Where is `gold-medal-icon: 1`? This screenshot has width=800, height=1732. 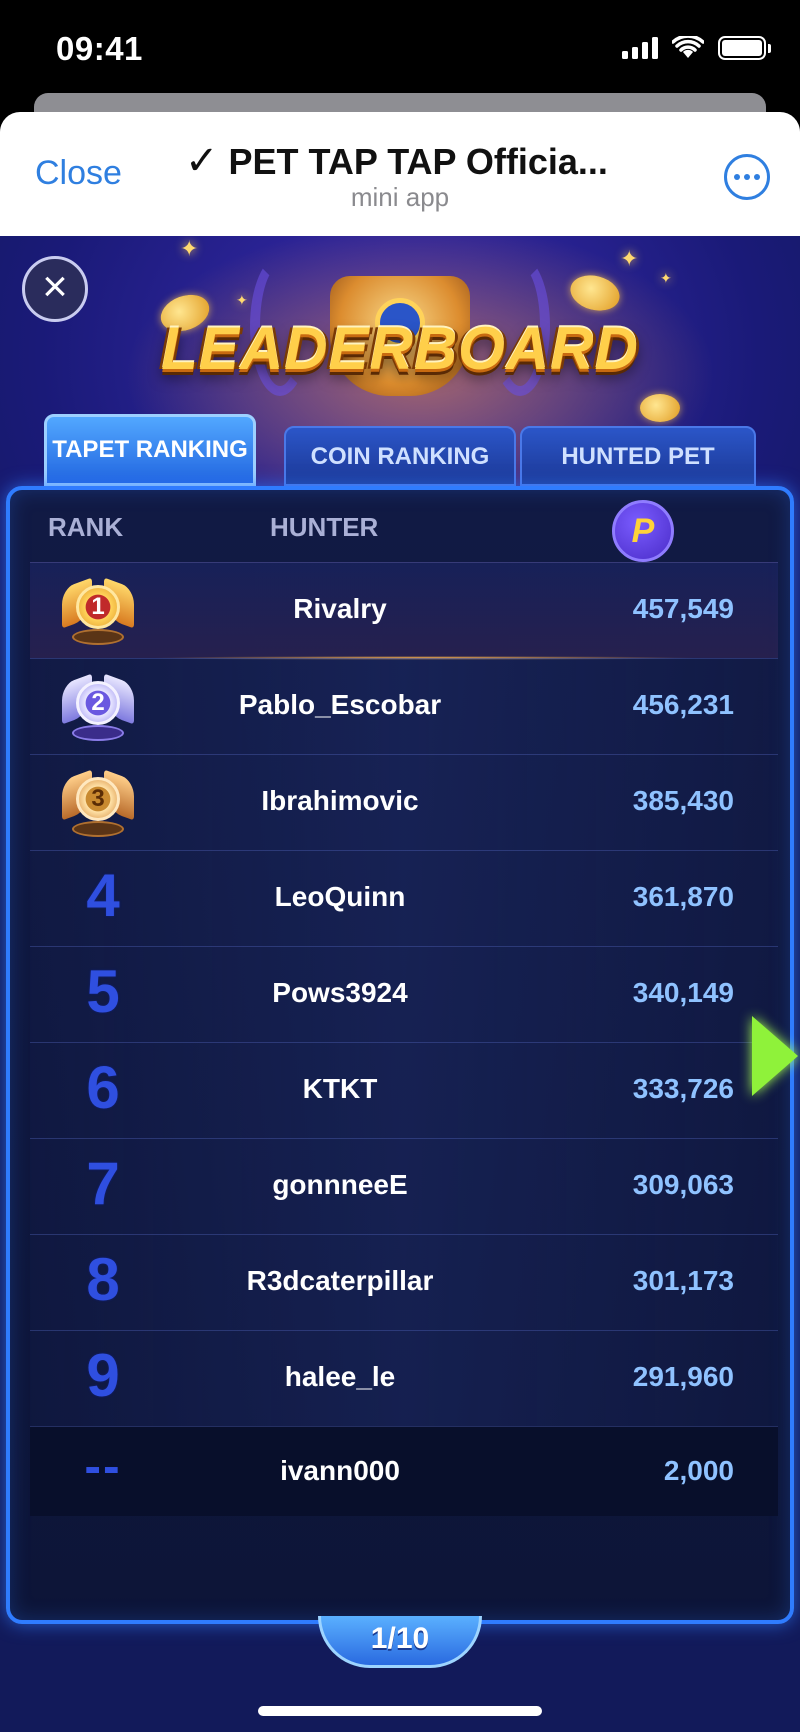
gold-medal-icon: 1 is located at coordinates (98, 612).